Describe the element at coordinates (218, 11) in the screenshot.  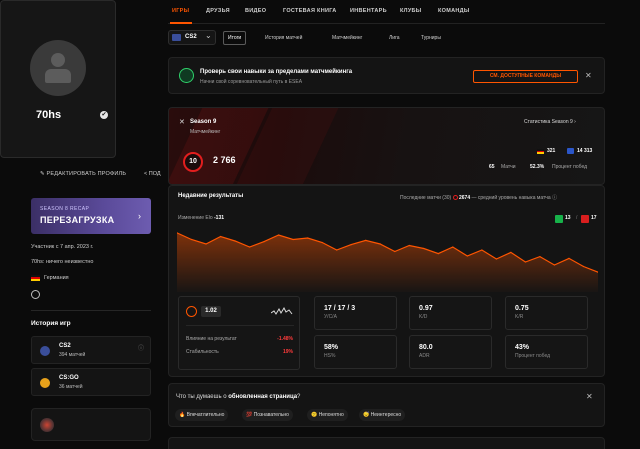
I see `nav-friends: ДРУЗЬЯ` at that location.